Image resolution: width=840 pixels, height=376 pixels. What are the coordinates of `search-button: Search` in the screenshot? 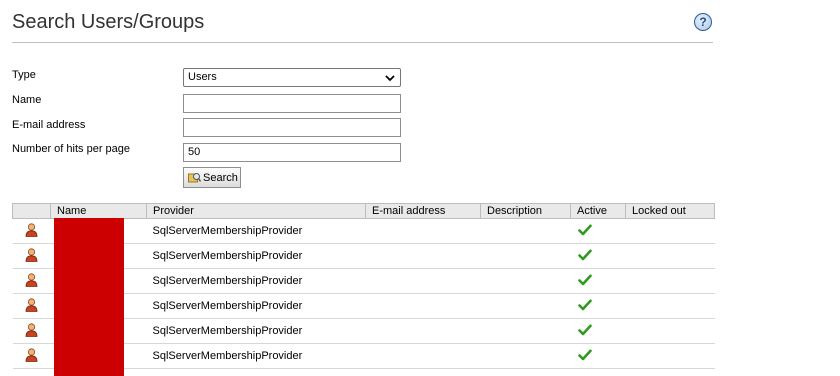 It's located at (212, 177).